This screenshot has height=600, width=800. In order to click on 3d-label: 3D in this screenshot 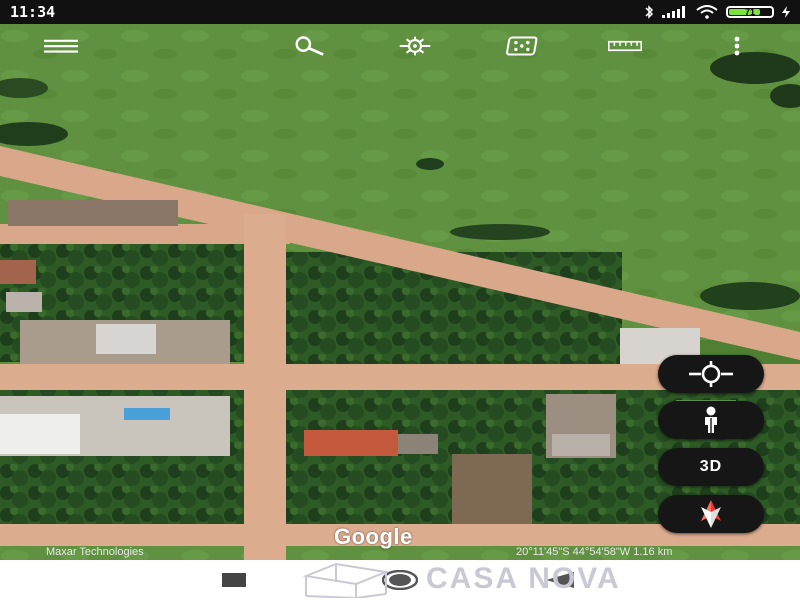, I will do `click(711, 466)`.